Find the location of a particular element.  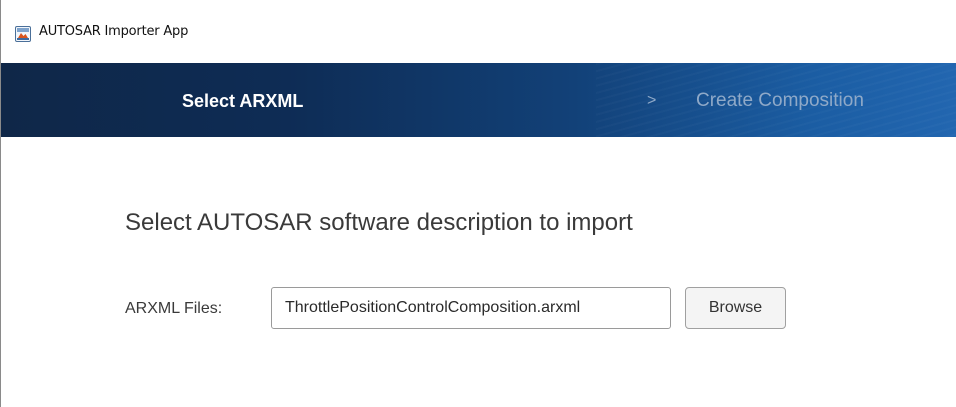

arxml-files-label: ARXML Files: is located at coordinates (174, 308).